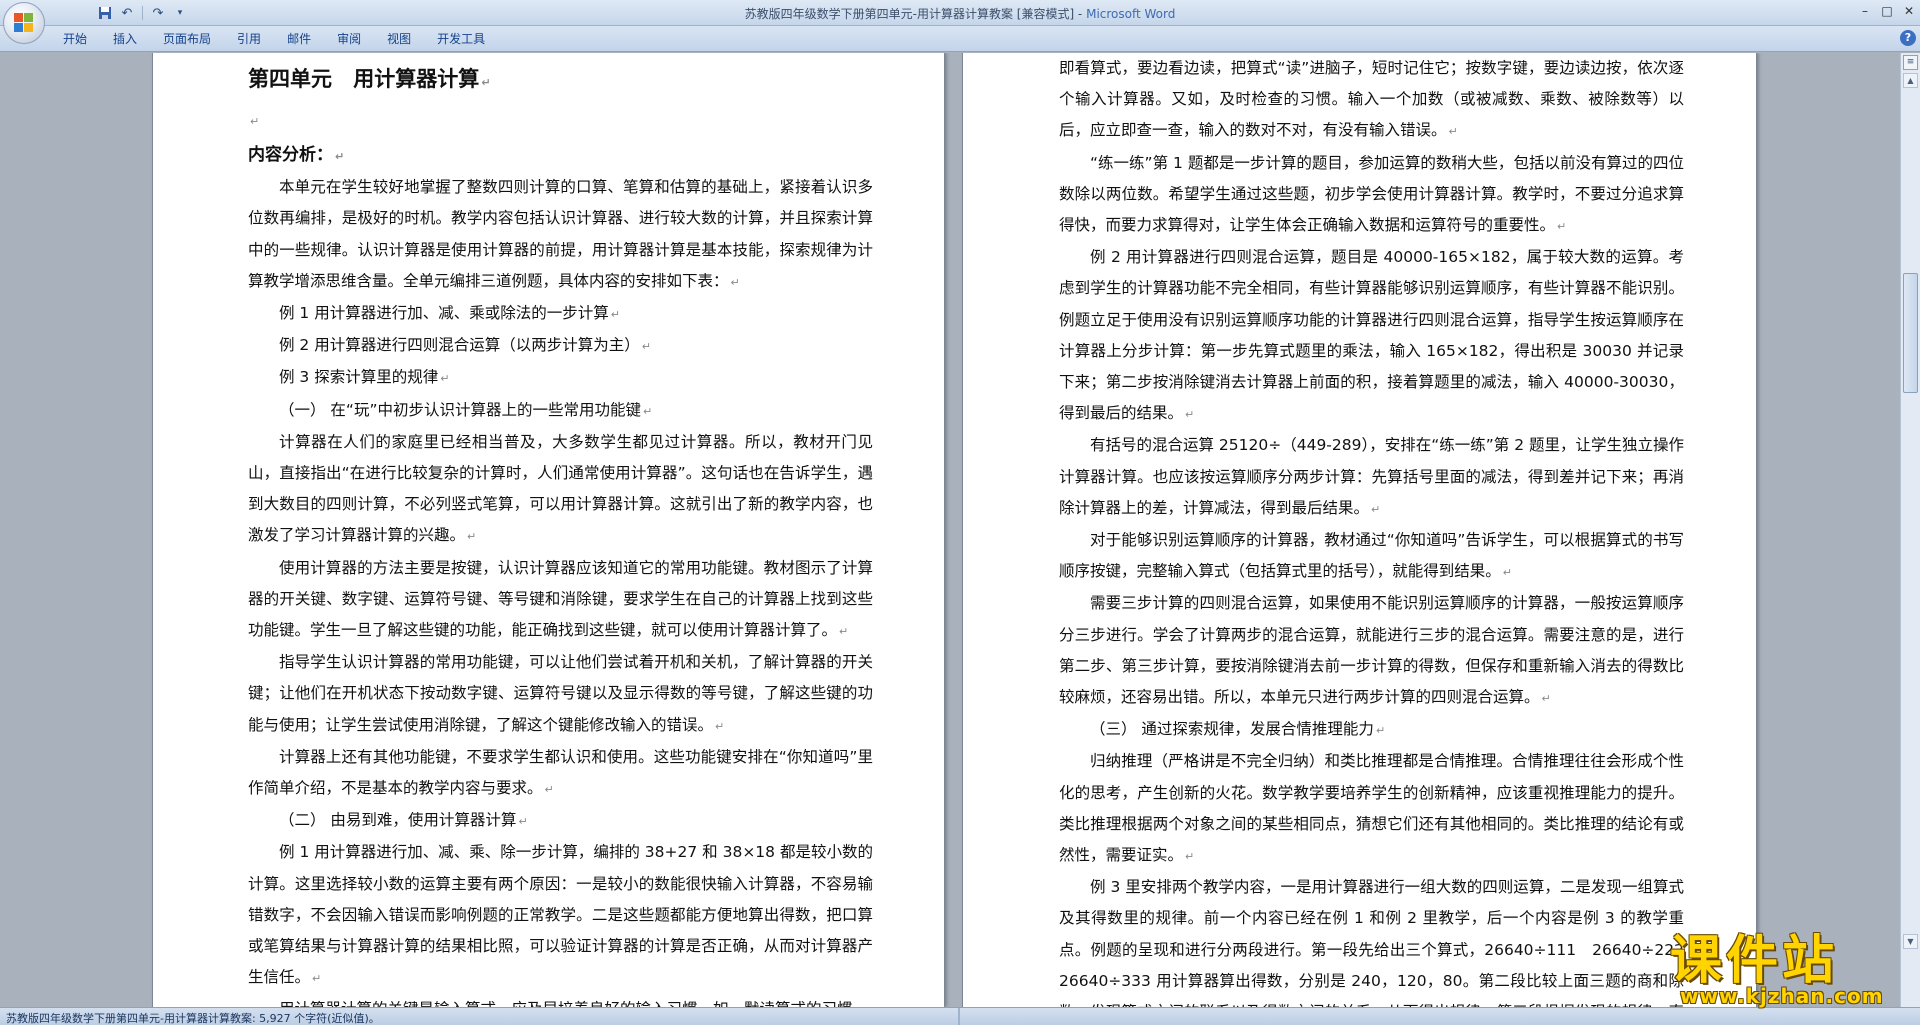 This screenshot has height=1025, width=1920. I want to click on vertical-scrollbar: ≡ ▲ ▼, so click(1910, 530).